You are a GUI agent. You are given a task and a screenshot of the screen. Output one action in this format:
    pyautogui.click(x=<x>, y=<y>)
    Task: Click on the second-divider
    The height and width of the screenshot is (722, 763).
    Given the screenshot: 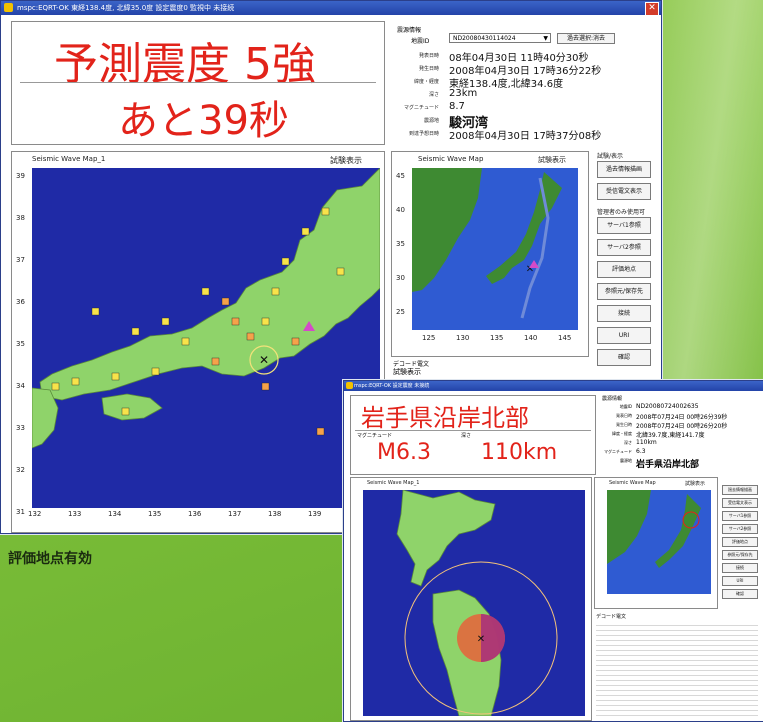 What is the action you would take?
    pyautogui.click(x=473, y=430)
    